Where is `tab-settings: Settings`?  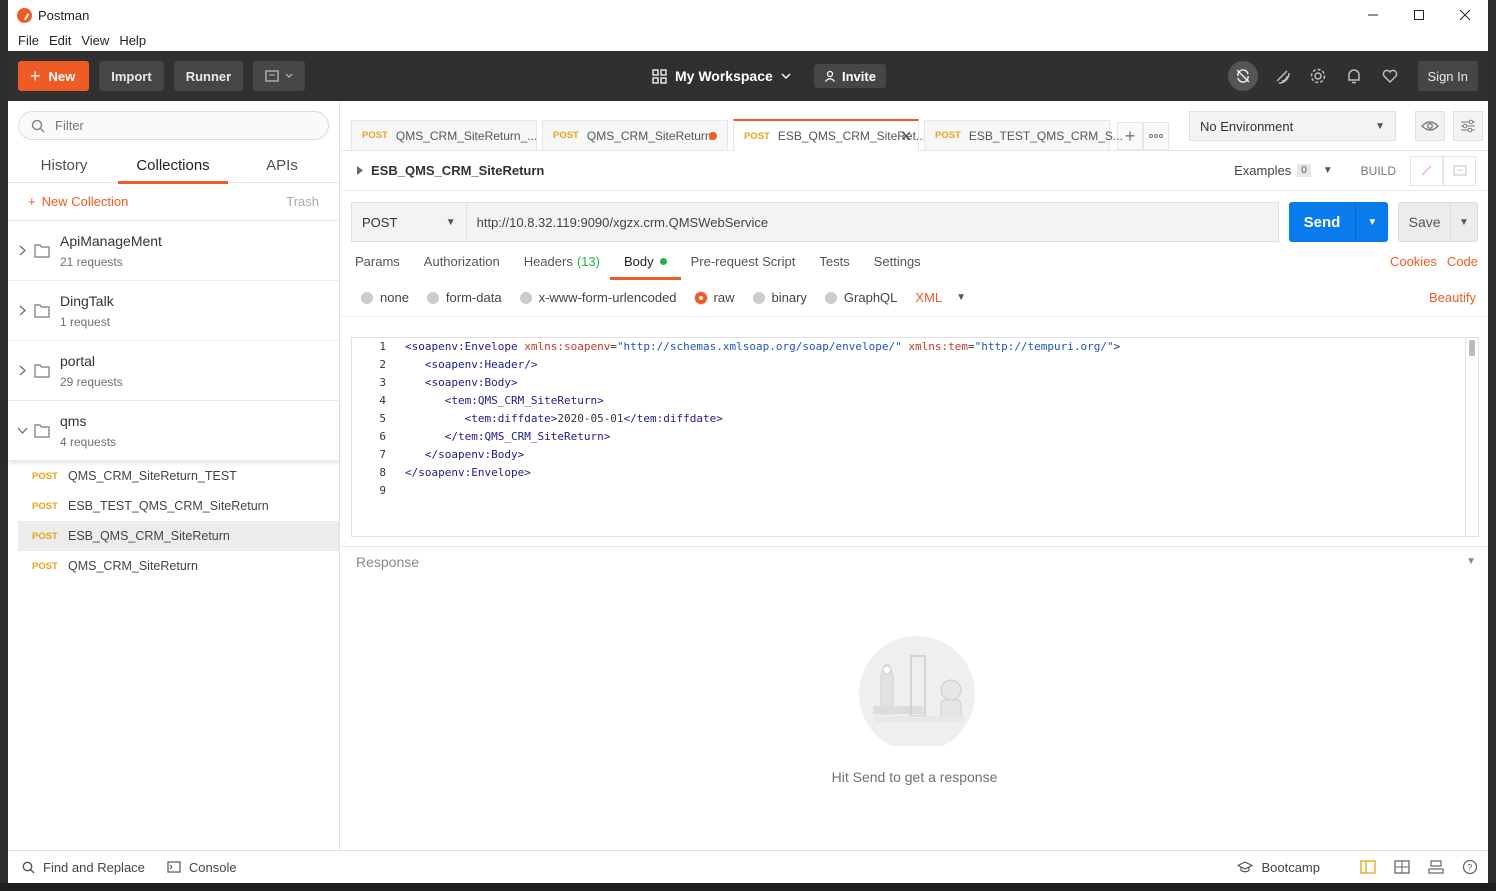 tab-settings: Settings is located at coordinates (897, 261).